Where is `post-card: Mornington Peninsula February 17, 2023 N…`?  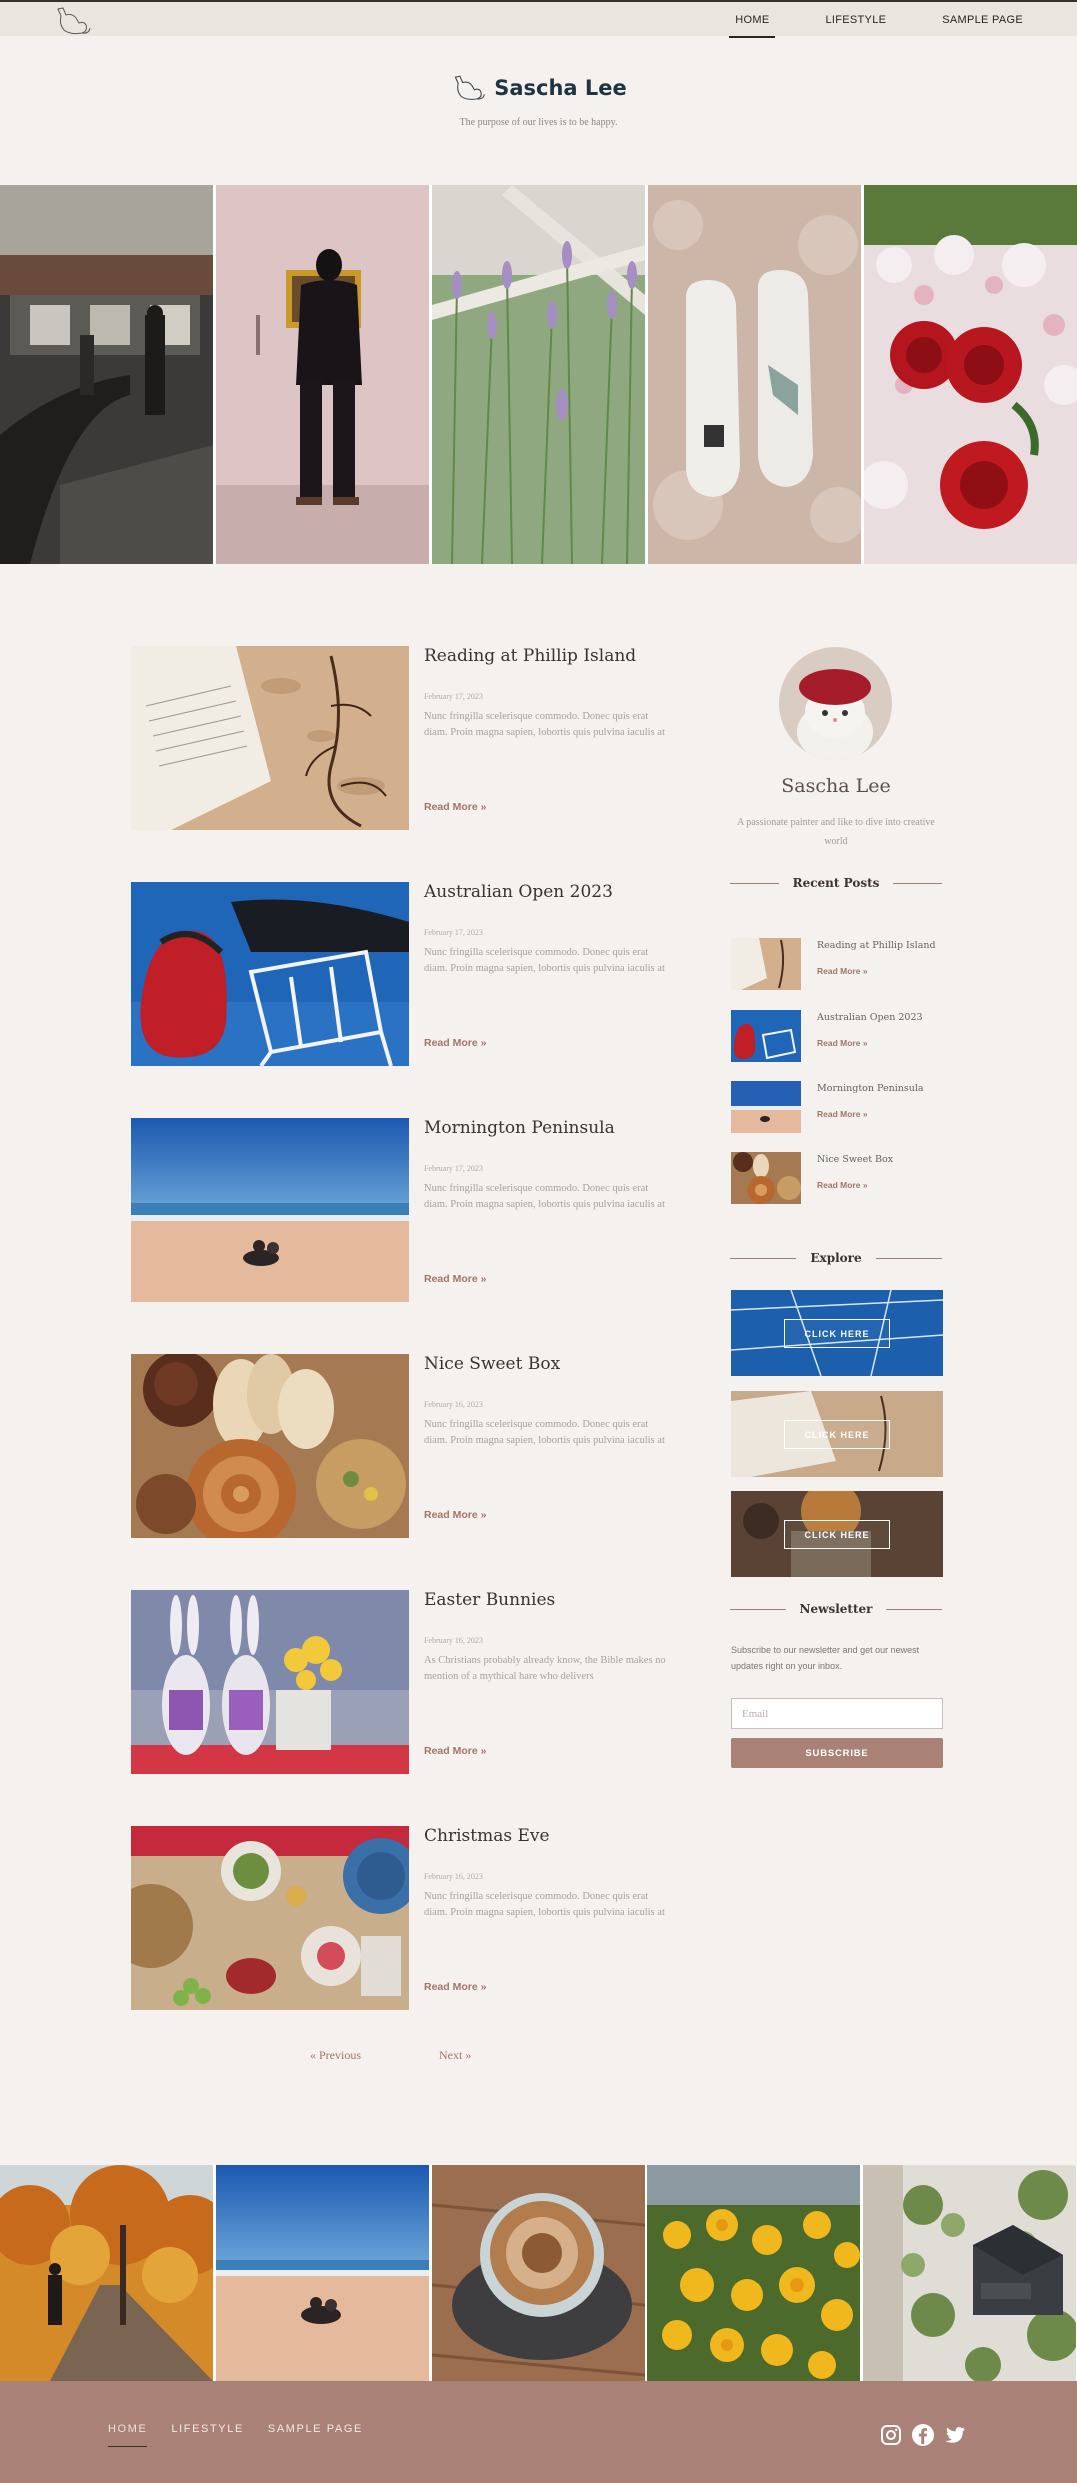
post-card: Mornington Peninsula February 17, 2023 N… is located at coordinates (401, 1210).